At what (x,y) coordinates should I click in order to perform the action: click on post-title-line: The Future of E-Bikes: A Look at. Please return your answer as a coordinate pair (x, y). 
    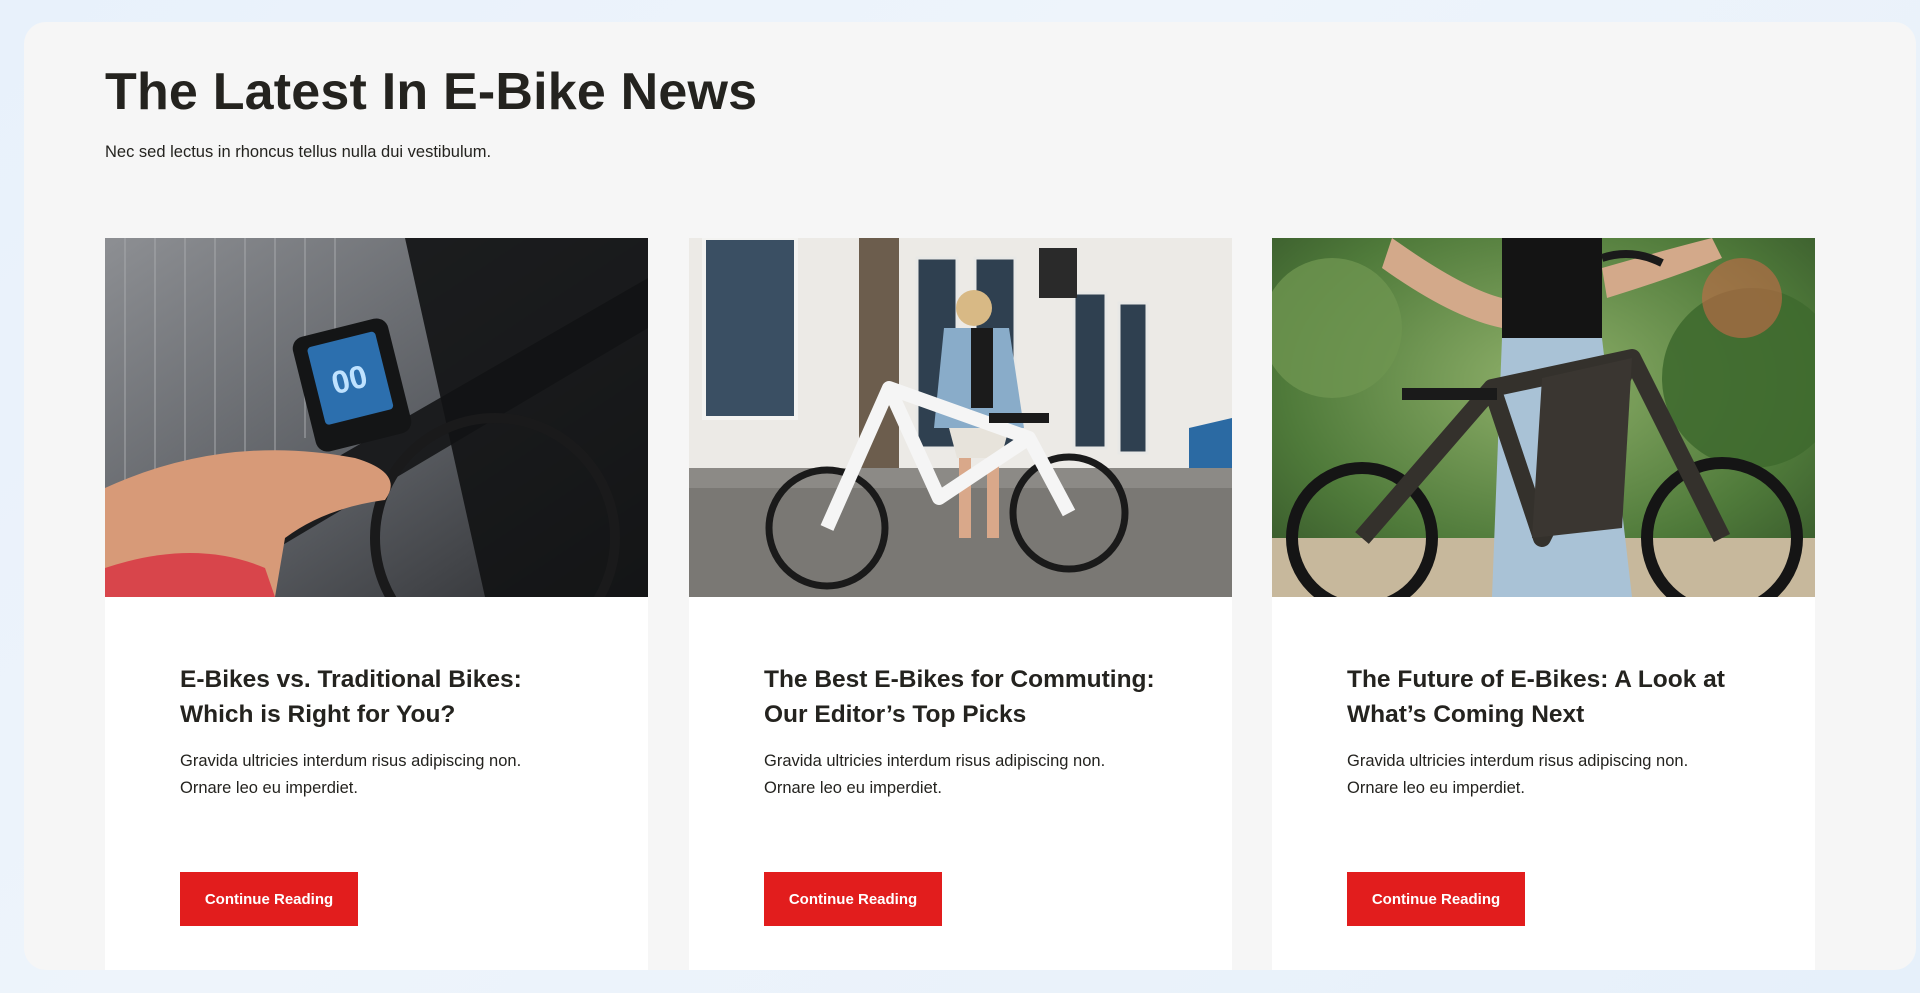
    Looking at the image, I should click on (1536, 679).